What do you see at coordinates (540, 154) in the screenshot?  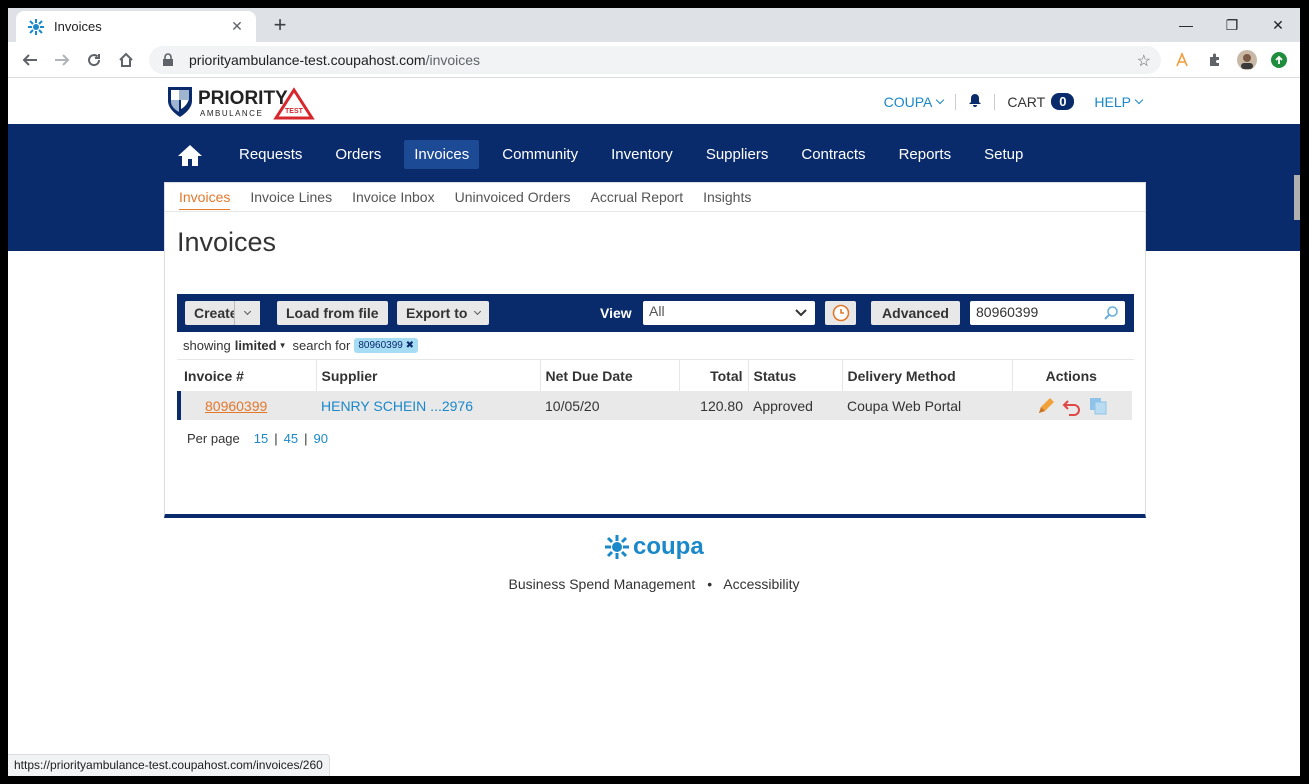 I see `nav-community: Community` at bounding box center [540, 154].